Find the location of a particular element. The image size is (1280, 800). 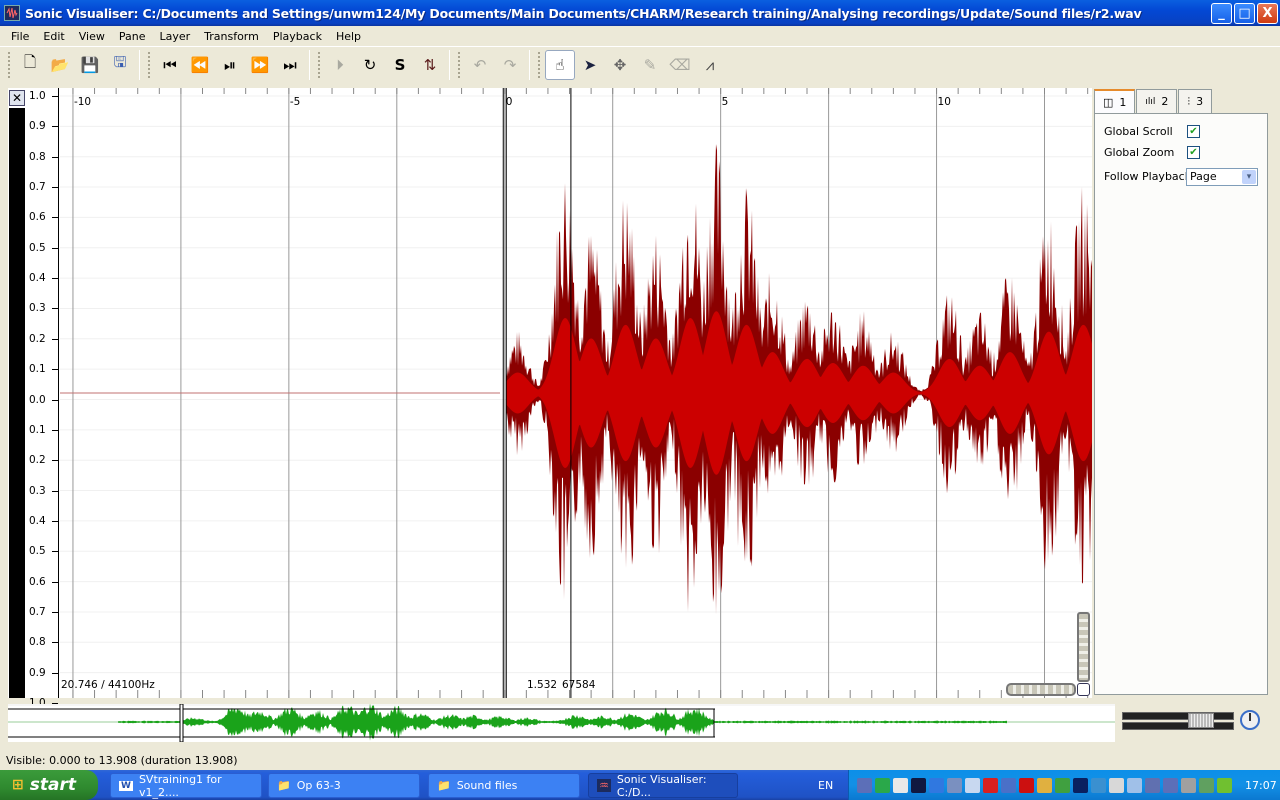

menu-view: View is located at coordinates (92, 36).